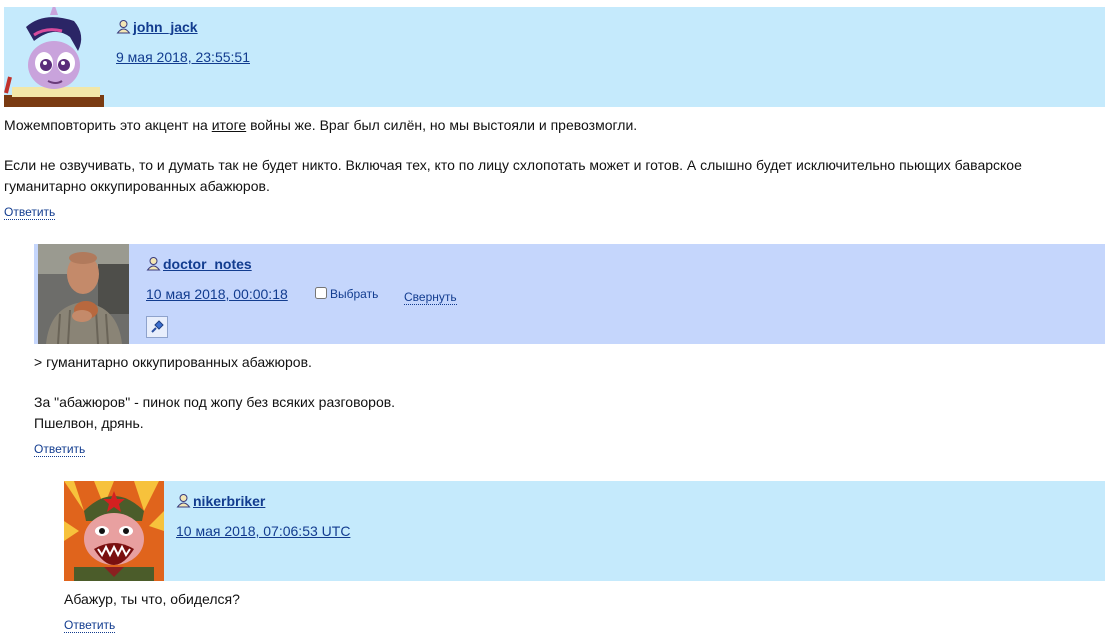 The width and height of the screenshot is (1105, 641). What do you see at coordinates (229, 501) in the screenshot?
I see `username-link: nikerbriker` at bounding box center [229, 501].